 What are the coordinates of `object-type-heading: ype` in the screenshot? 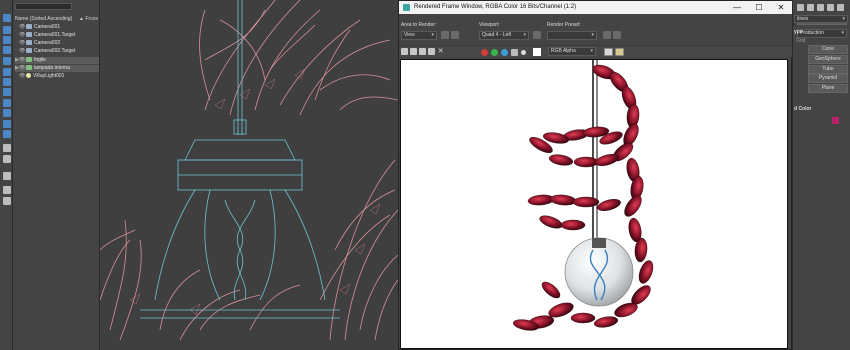 It's located at (798, 32).